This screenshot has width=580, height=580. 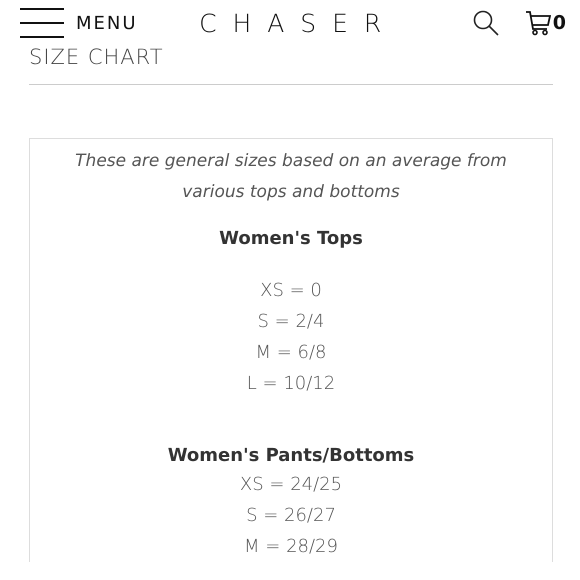 What do you see at coordinates (97, 57) in the screenshot?
I see `page-title: SIZE CHART` at bounding box center [97, 57].